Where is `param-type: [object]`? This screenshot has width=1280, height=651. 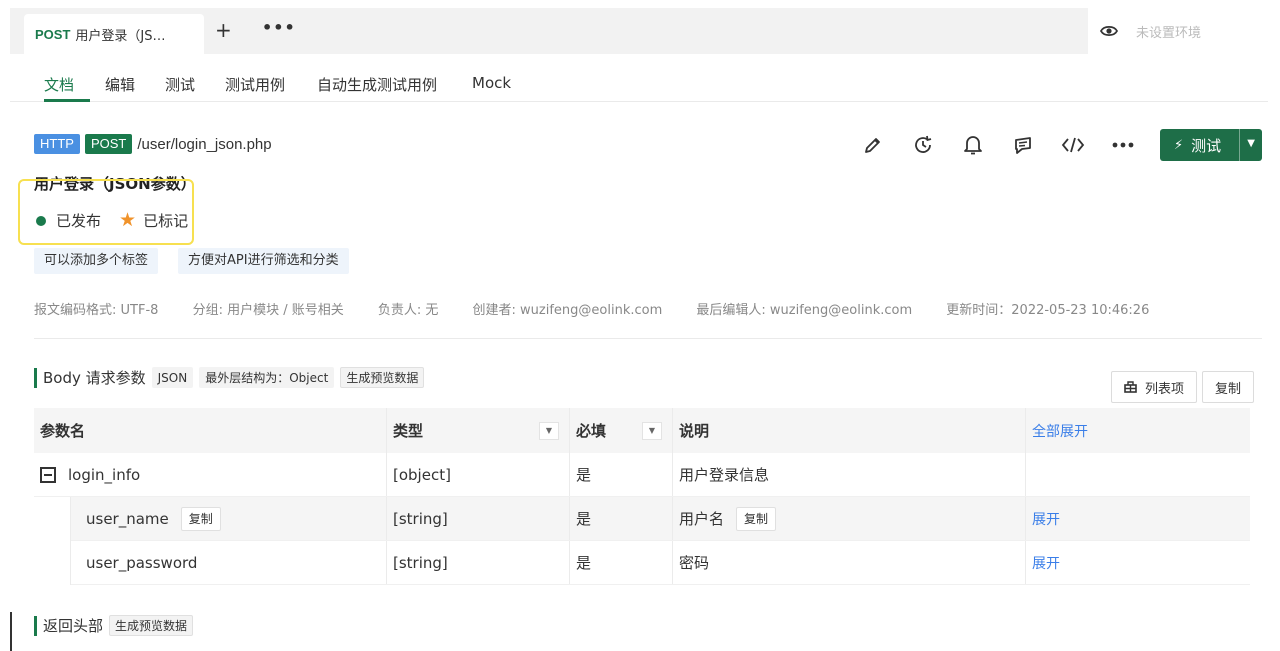 param-type: [object] is located at coordinates (478, 474).